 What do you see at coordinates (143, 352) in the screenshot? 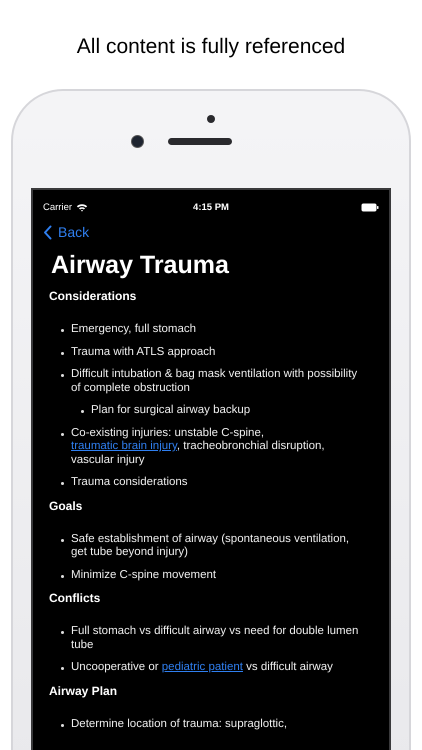
I see `list-item-text: Trauma with ATLS approach` at bounding box center [143, 352].